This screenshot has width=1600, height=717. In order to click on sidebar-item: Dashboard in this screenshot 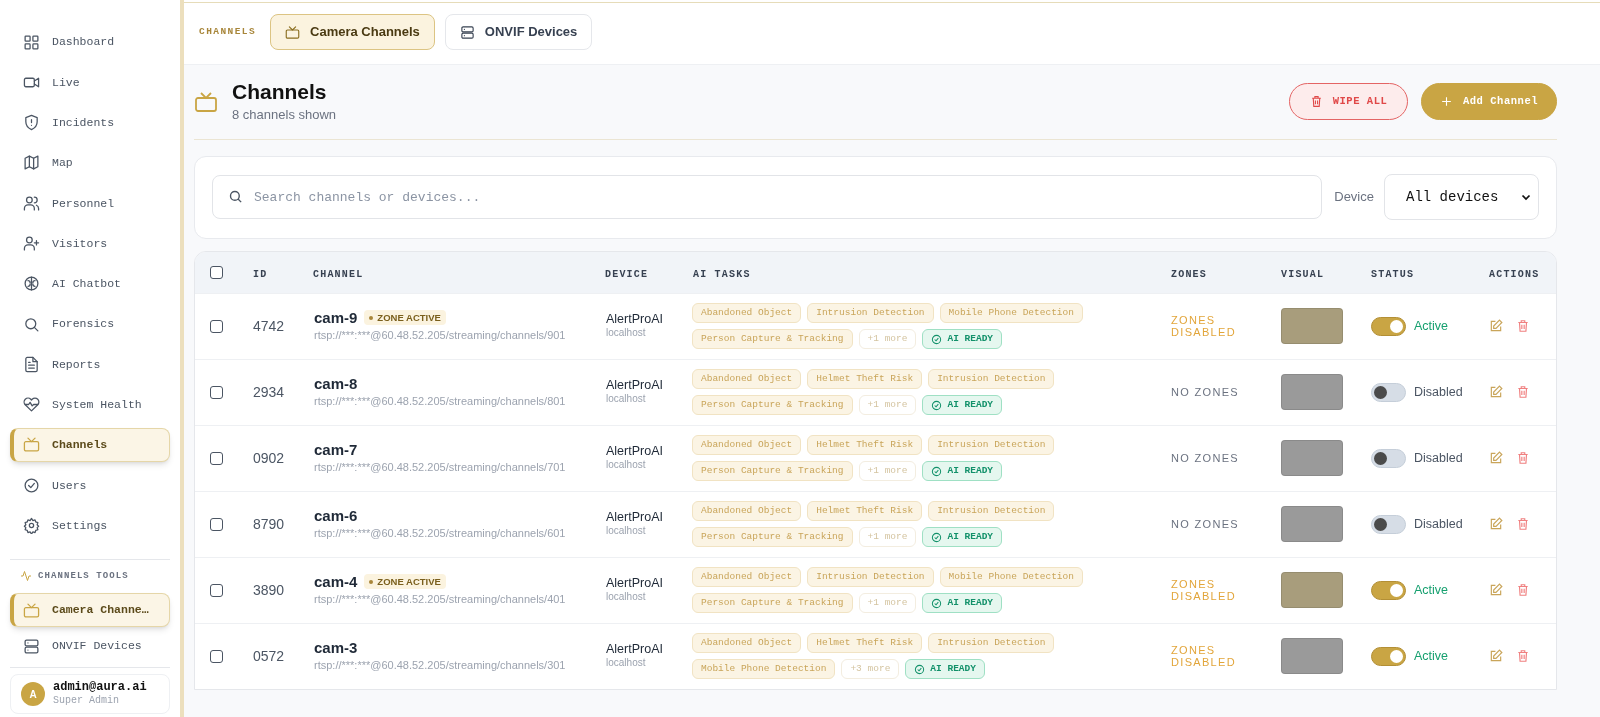, I will do `click(90, 42)`.